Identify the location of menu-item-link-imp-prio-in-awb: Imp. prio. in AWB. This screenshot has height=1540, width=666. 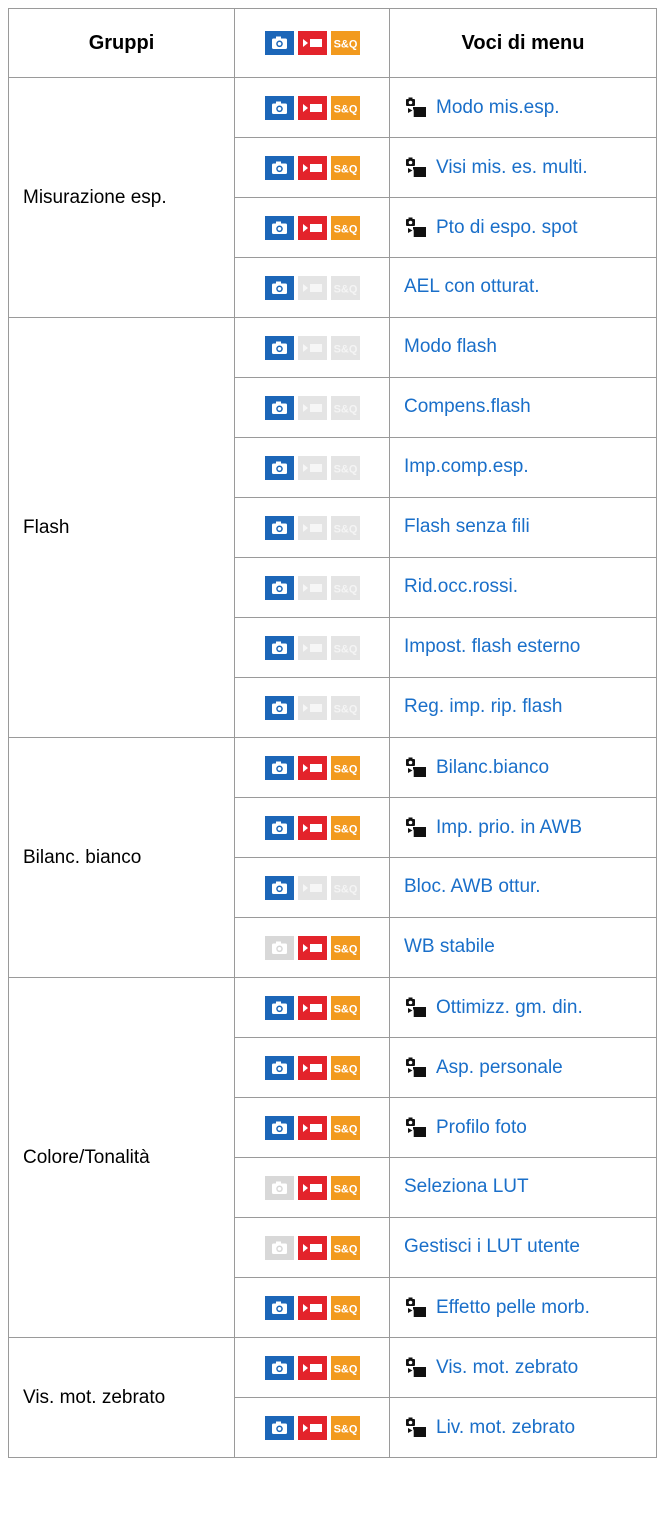
(509, 827).